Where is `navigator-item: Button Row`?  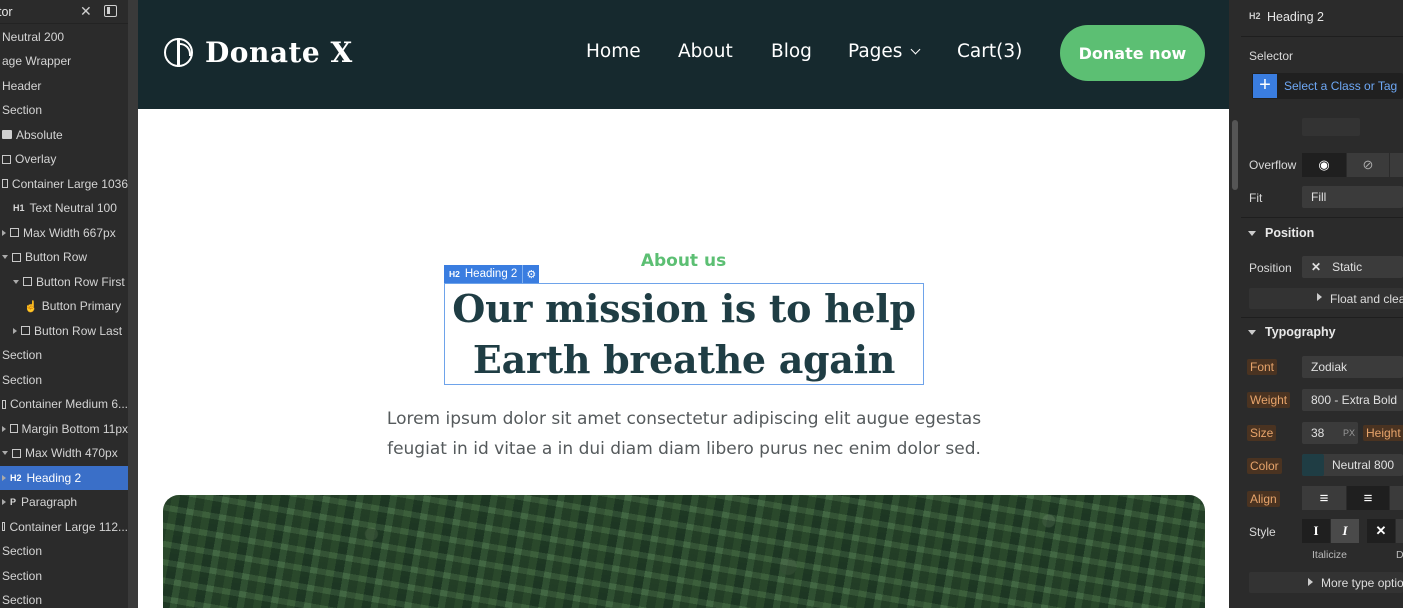
navigator-item: Button Row is located at coordinates (64, 257).